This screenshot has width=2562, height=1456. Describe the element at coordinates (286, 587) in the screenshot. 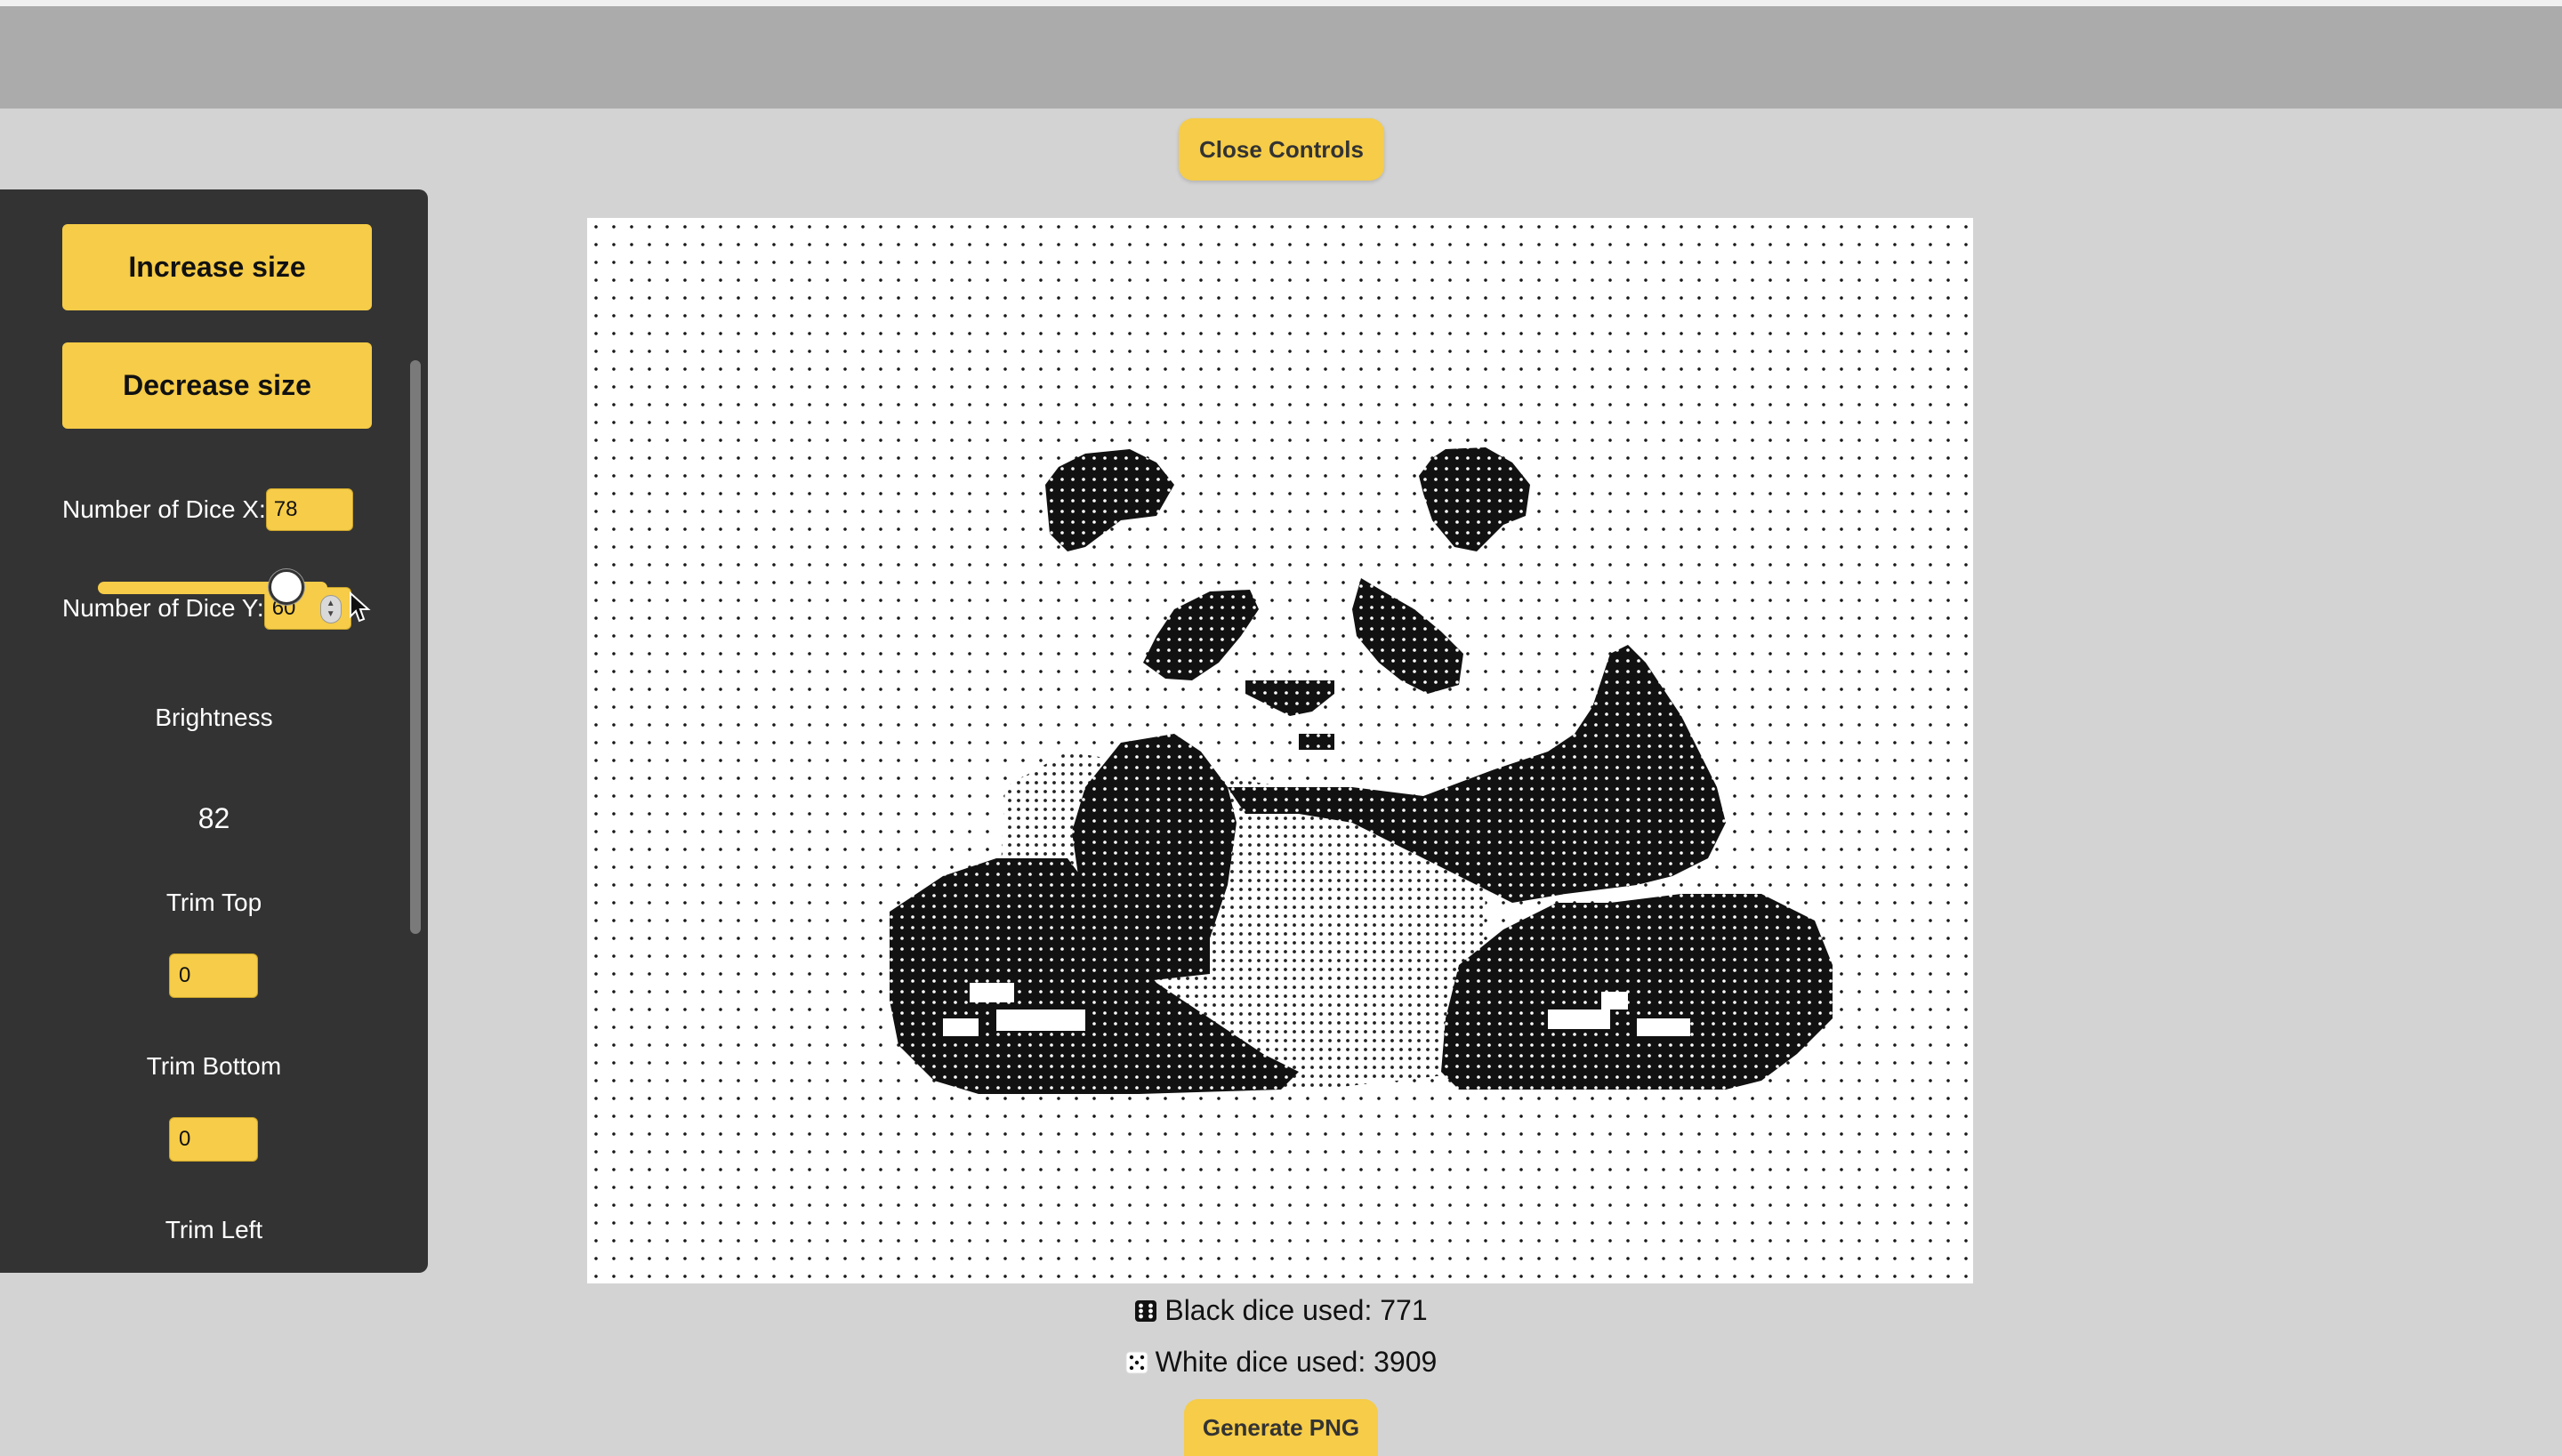

I see `brightness-slider-thumb` at that location.